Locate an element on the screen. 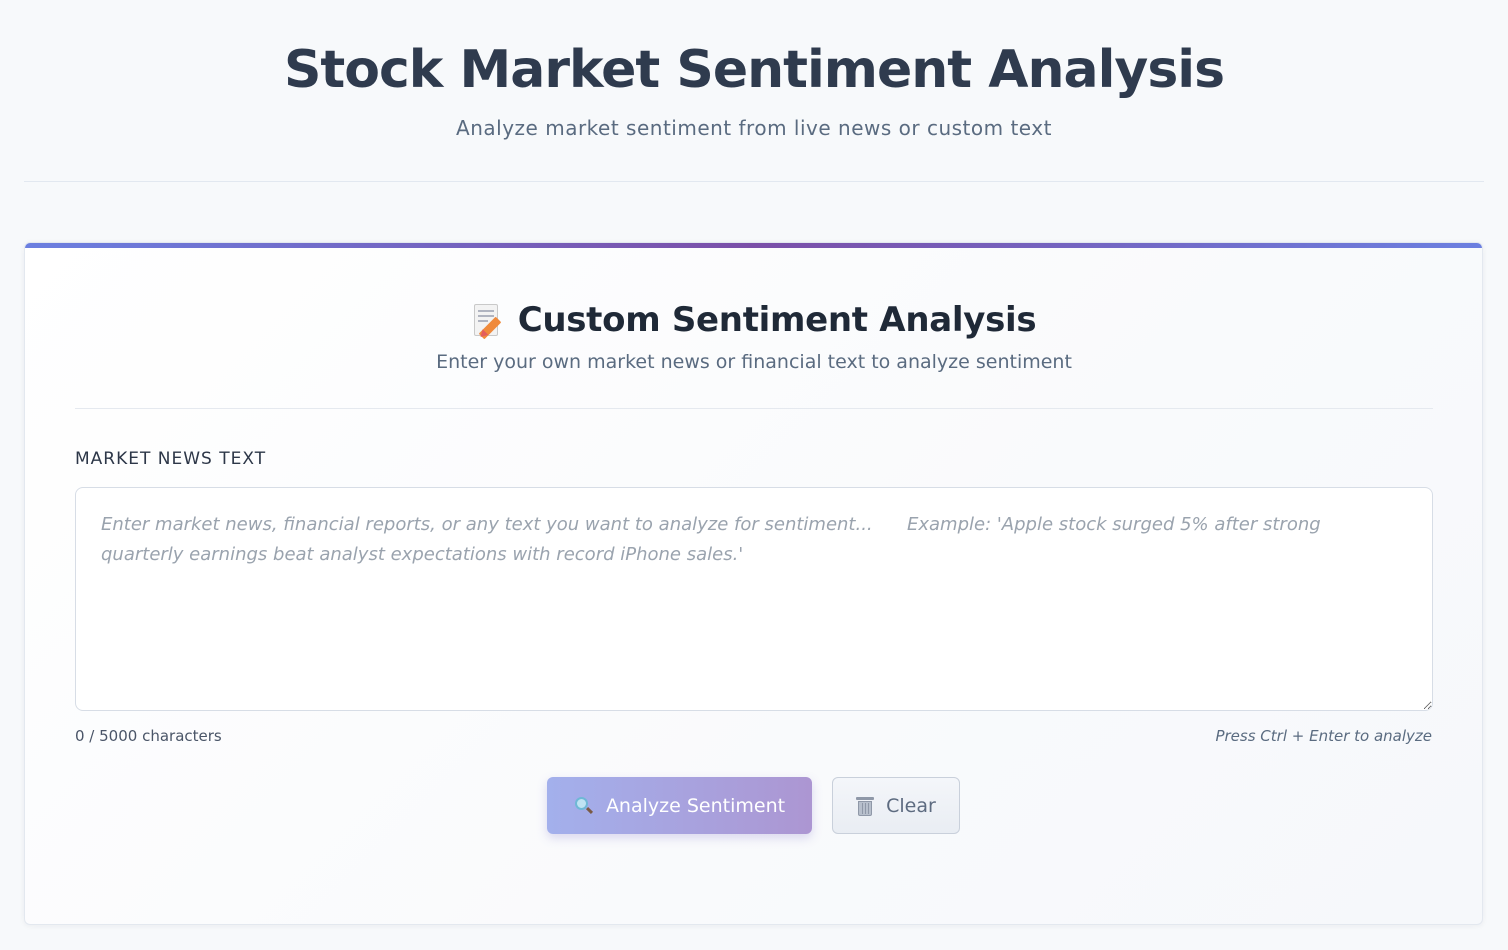  keyboard-shortcut-hint: Press Ctrl + Enter to analyze is located at coordinates (1323, 736).